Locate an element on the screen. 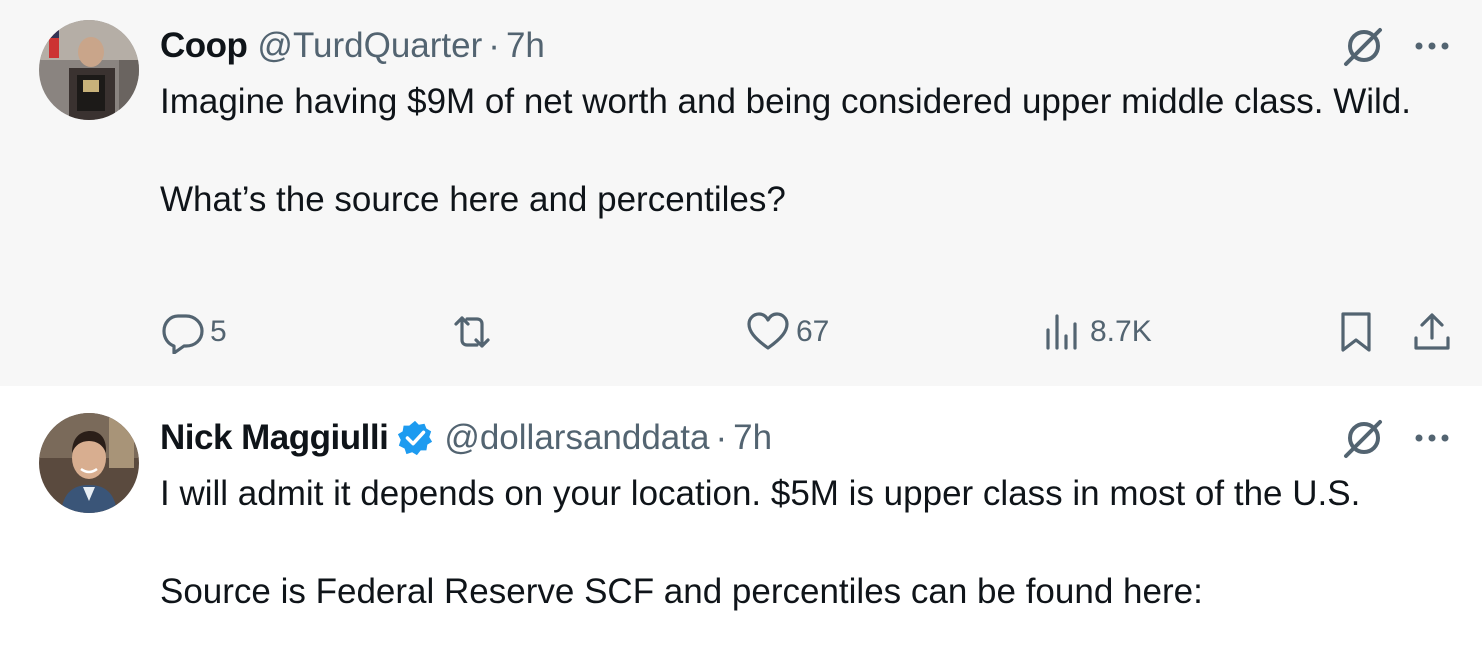 Image resolution: width=1482 pixels, height=670 pixels. like-button: 67 is located at coordinates (787, 332).